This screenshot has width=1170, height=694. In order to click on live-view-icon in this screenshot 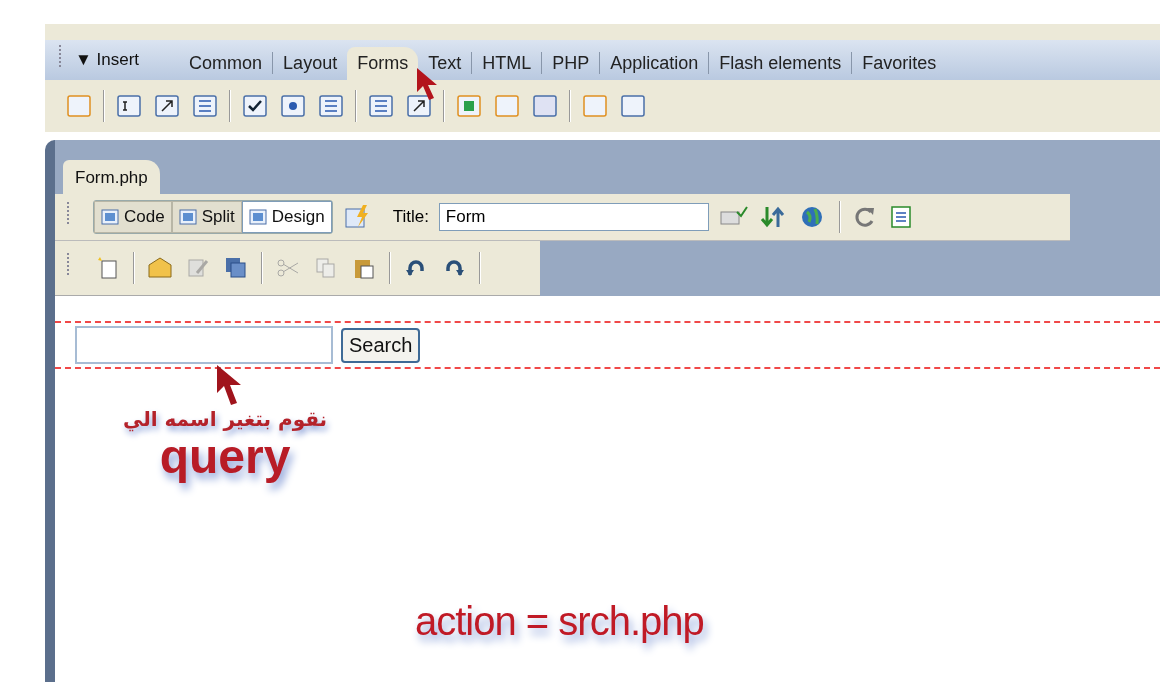, I will do `click(356, 217)`.